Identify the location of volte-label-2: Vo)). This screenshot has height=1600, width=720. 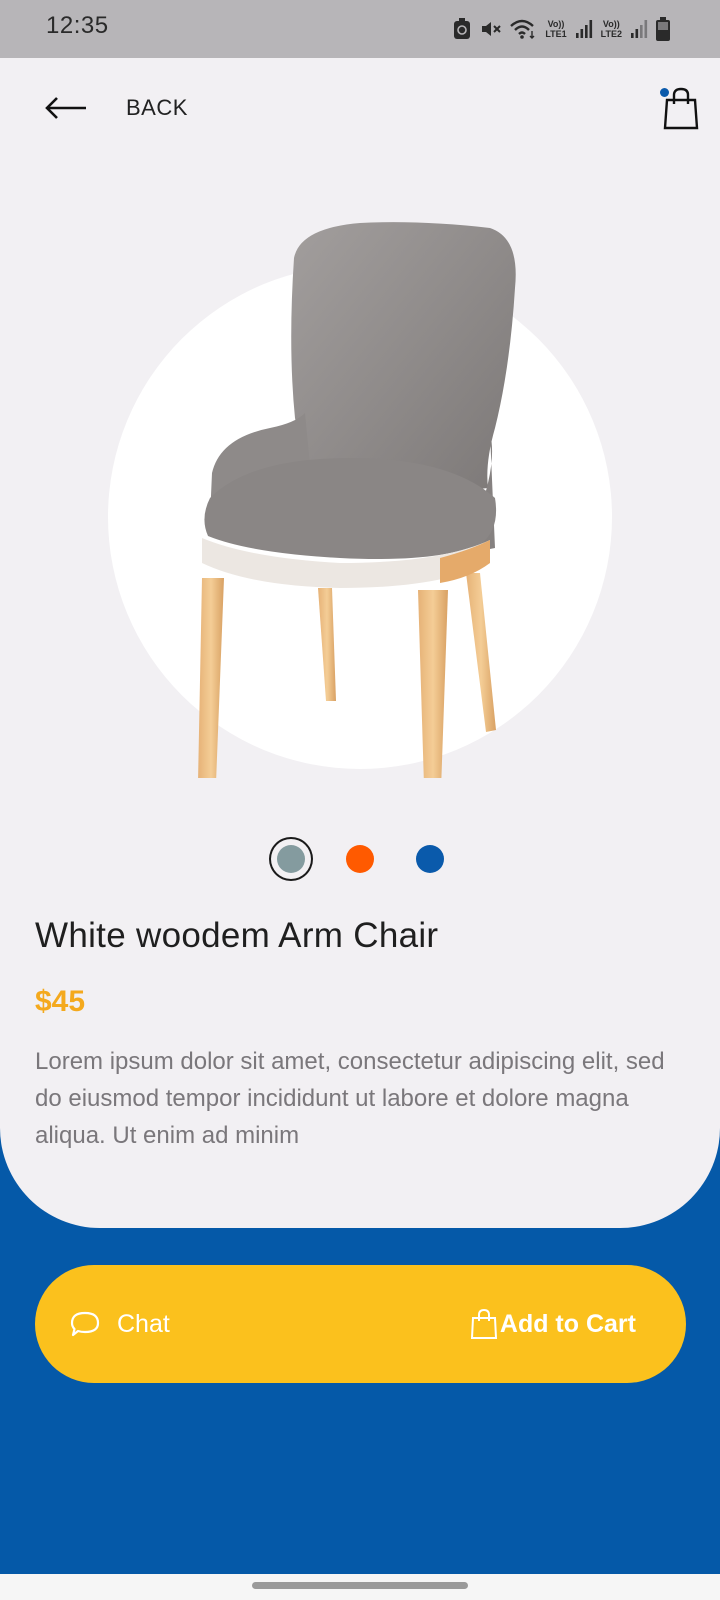
(611, 24).